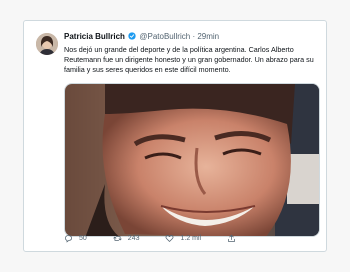 This screenshot has width=350, height=272. I want to click on retweet-button: 243, so click(126, 238).